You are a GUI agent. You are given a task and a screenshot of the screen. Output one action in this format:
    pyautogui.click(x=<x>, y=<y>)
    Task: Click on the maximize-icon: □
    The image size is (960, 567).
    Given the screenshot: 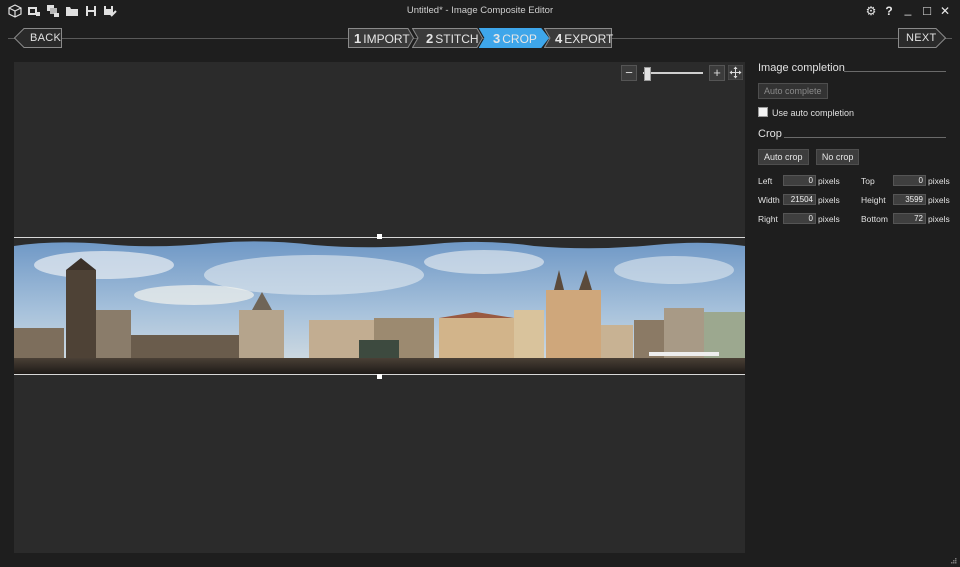 What is the action you would take?
    pyautogui.click(x=927, y=11)
    